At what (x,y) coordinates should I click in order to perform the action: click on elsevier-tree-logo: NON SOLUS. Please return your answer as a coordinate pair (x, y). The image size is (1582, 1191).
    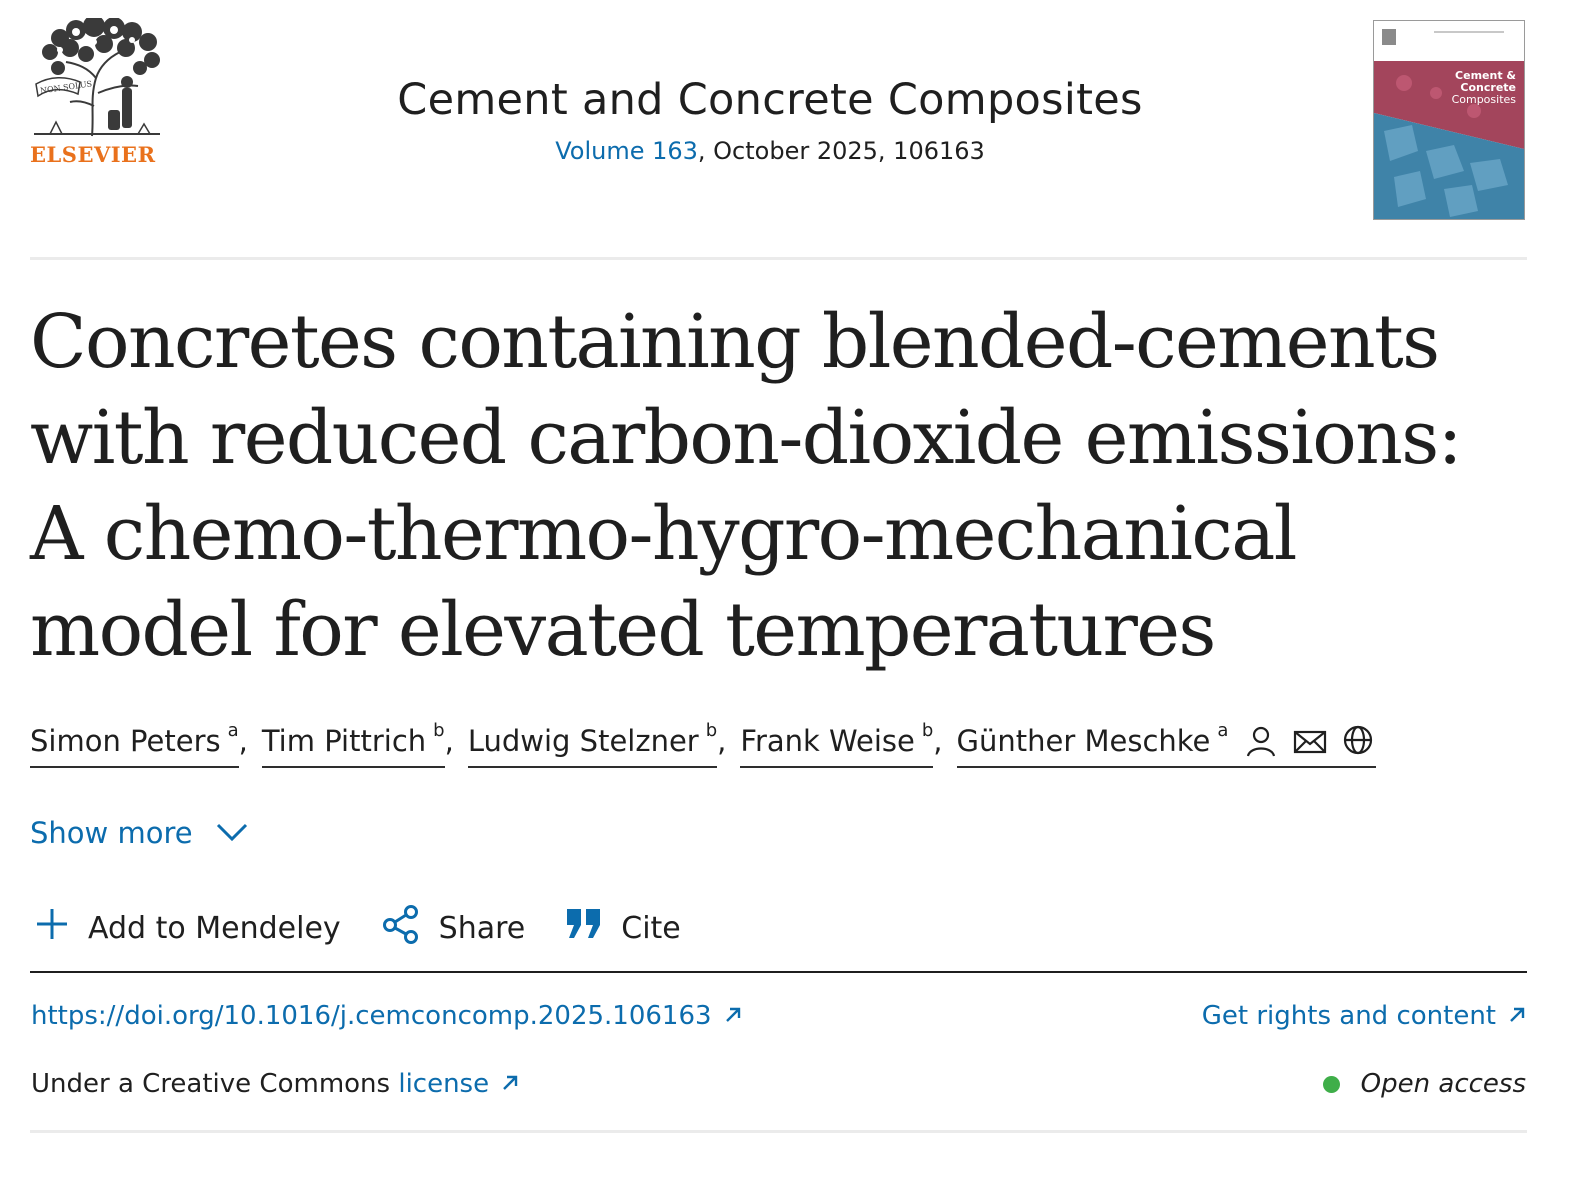
    Looking at the image, I should click on (97, 77).